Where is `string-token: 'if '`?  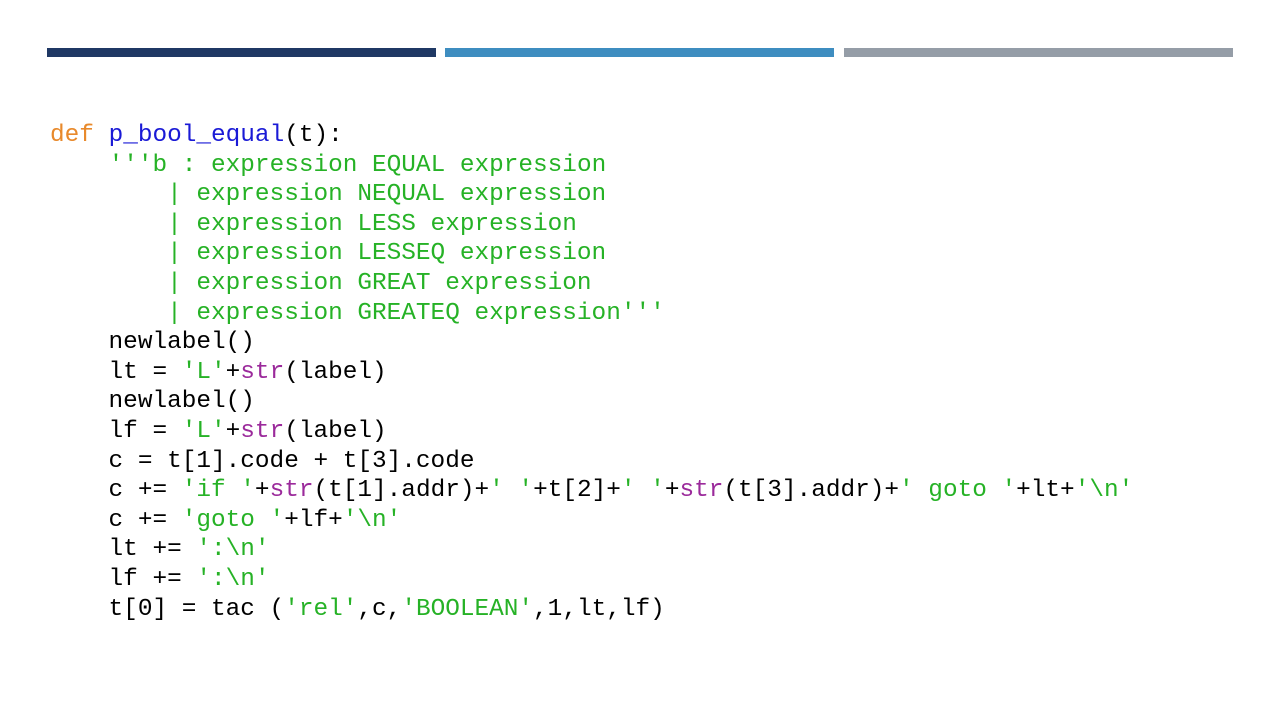 string-token: 'if ' is located at coordinates (218, 491).